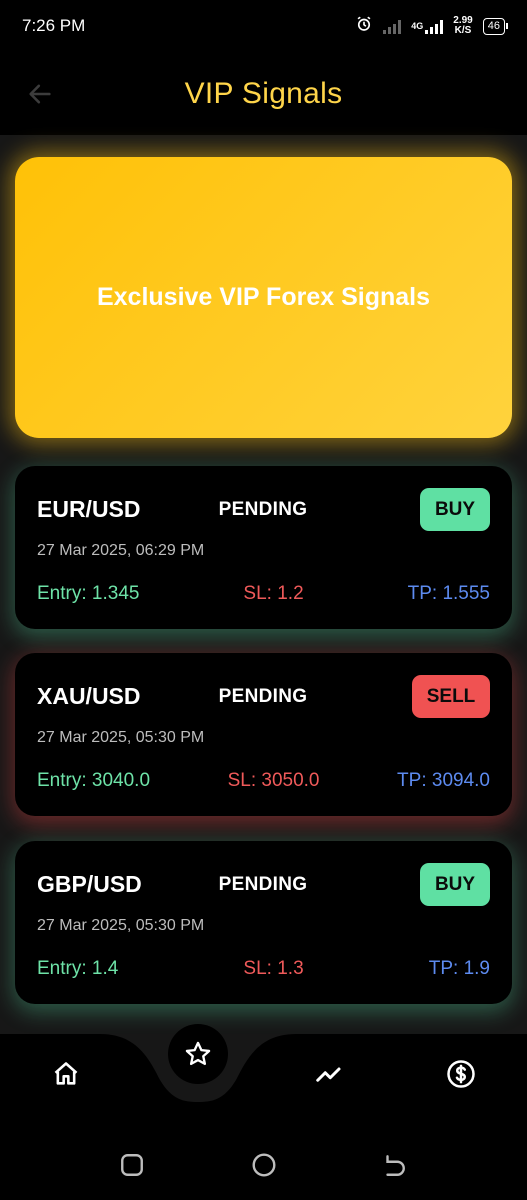  I want to click on home-button-icon, so click(264, 1165).